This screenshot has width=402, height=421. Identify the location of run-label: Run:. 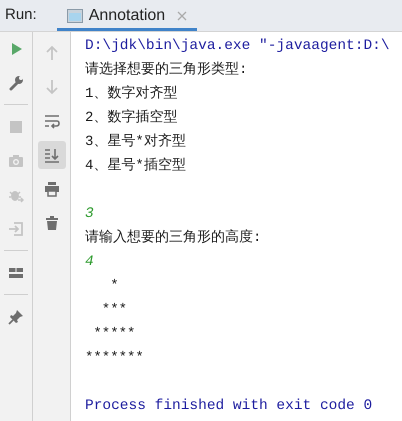
(21, 15).